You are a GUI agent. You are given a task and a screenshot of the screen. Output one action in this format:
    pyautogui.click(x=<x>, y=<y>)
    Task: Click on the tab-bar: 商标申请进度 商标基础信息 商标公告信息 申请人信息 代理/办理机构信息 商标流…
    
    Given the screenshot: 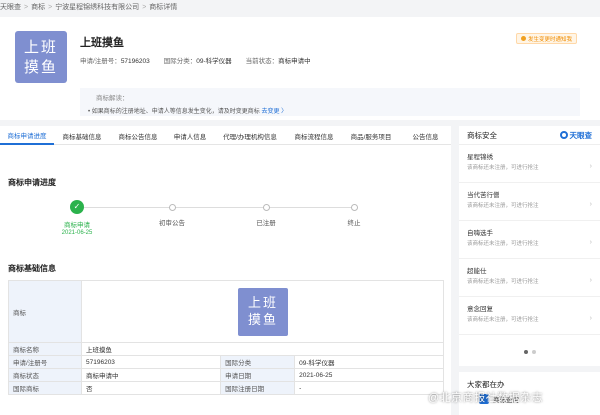 What is the action you would take?
    pyautogui.click(x=225, y=135)
    